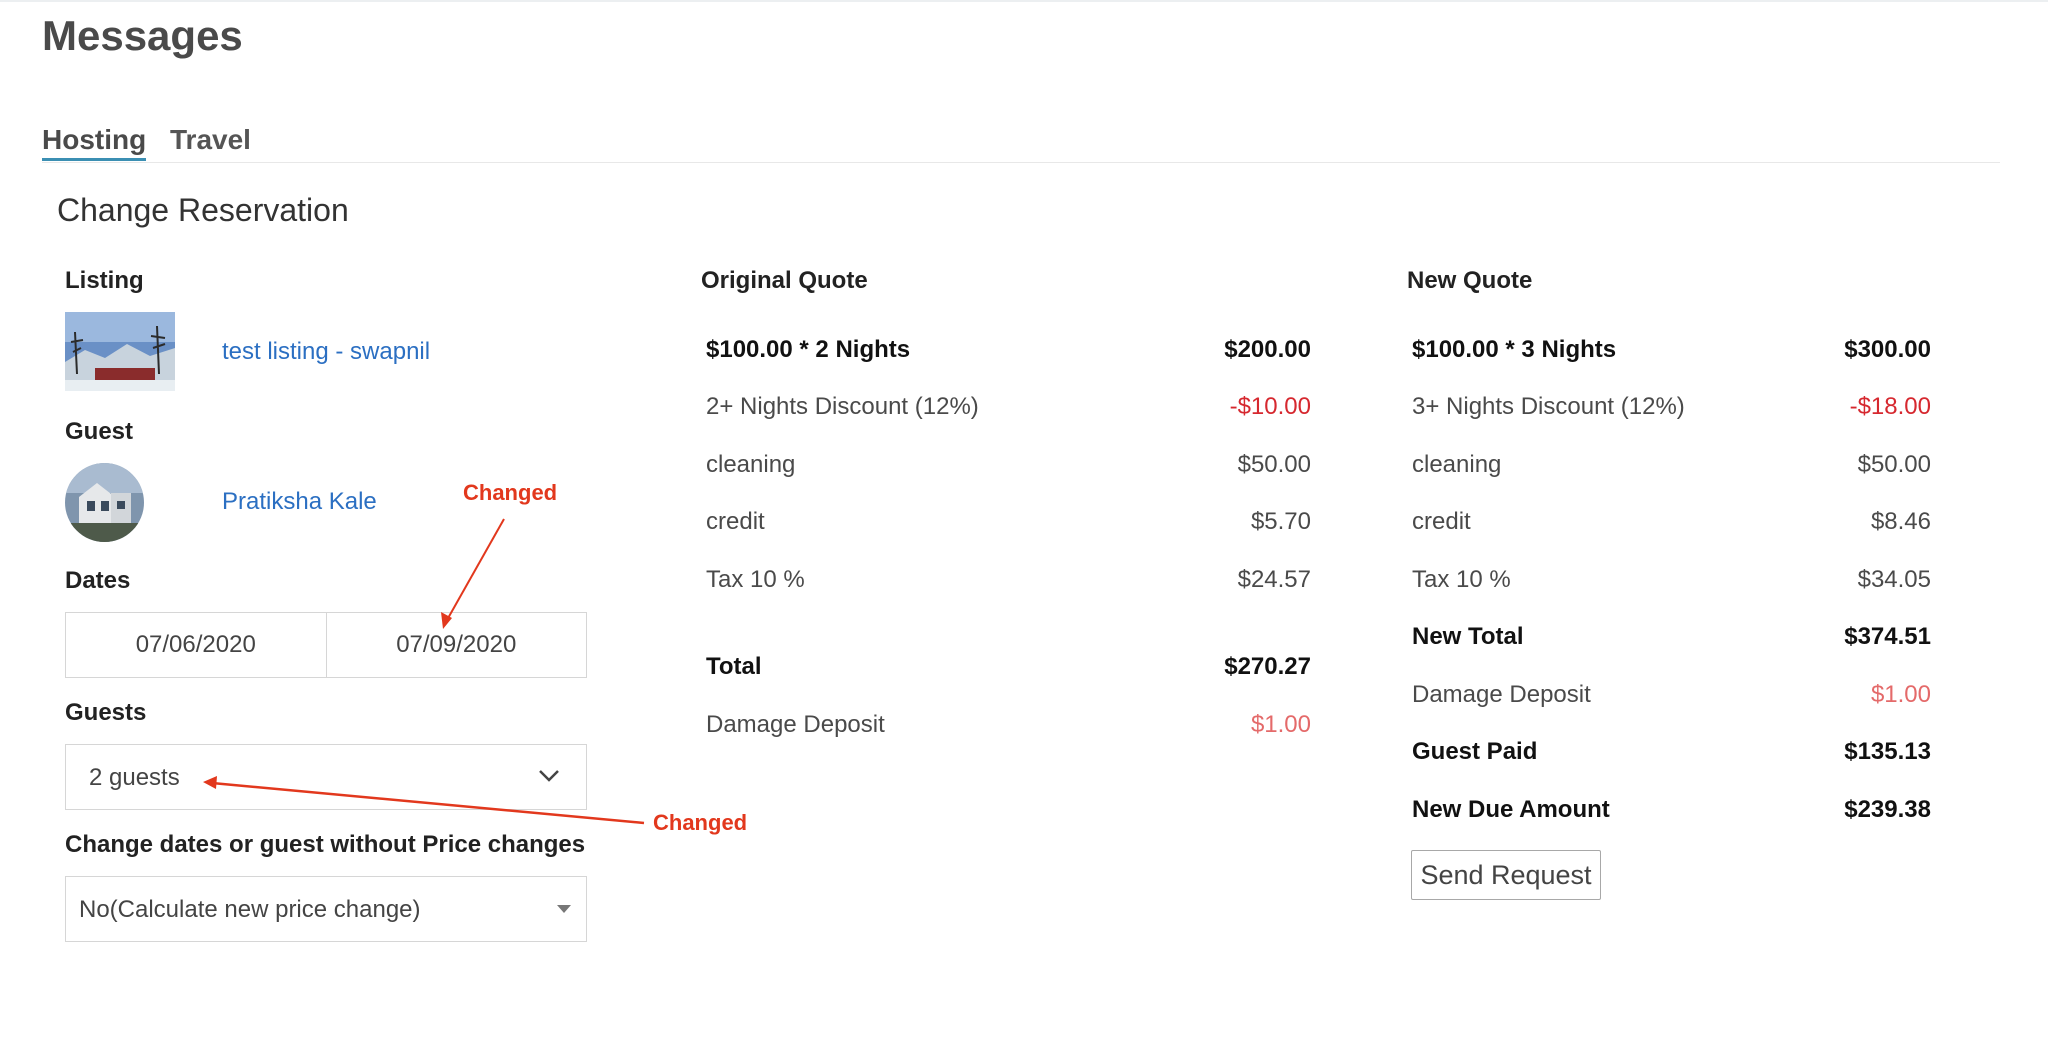 The height and width of the screenshot is (1050, 2048). What do you see at coordinates (473, 573) in the screenshot?
I see `dates-arrow-icon` at bounding box center [473, 573].